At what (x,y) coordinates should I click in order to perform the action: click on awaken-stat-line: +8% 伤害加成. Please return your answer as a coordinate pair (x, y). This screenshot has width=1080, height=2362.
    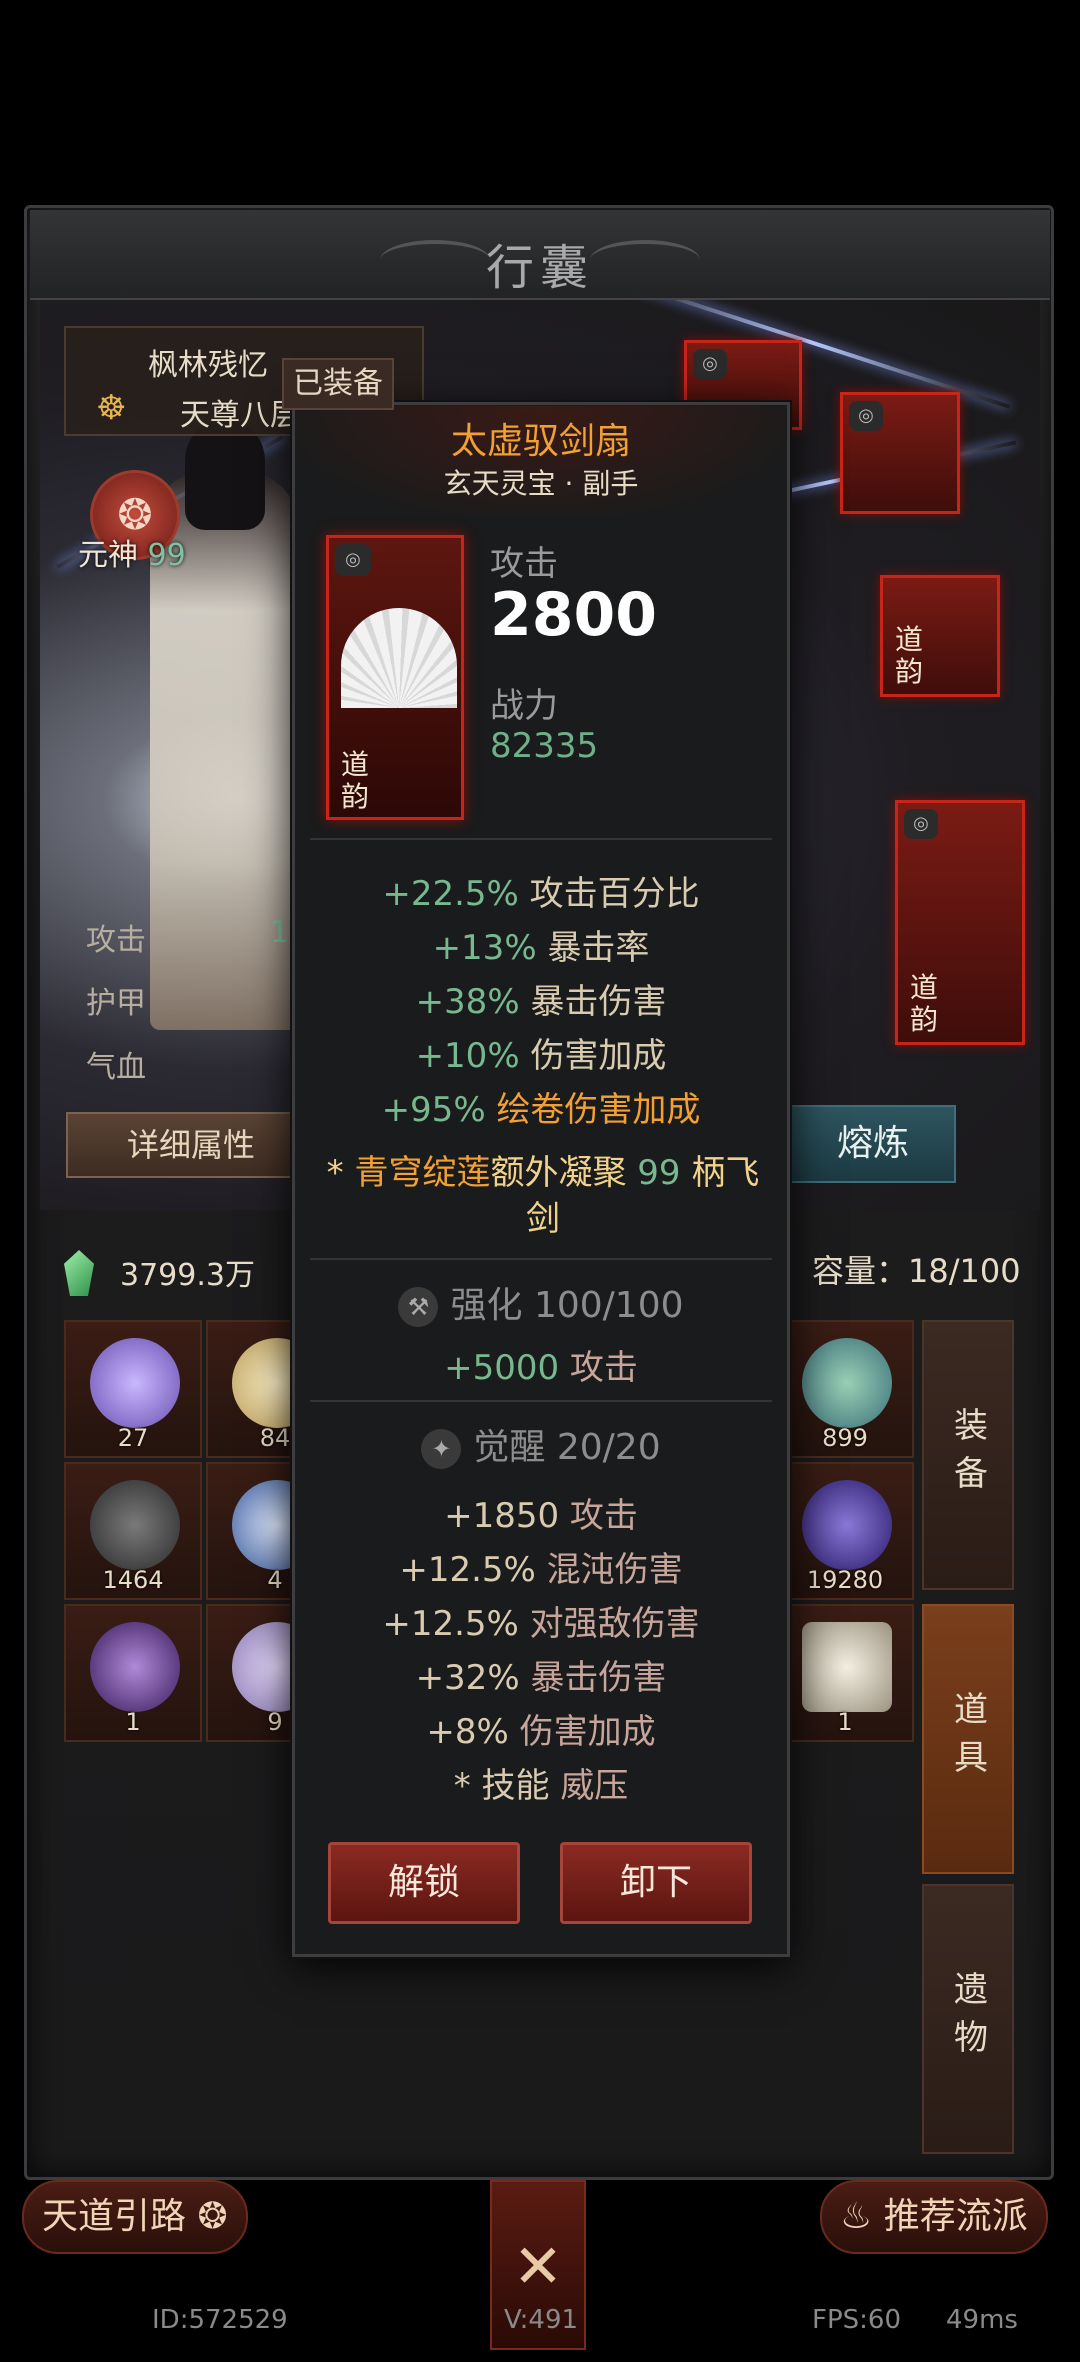
    Looking at the image, I should click on (541, 1732).